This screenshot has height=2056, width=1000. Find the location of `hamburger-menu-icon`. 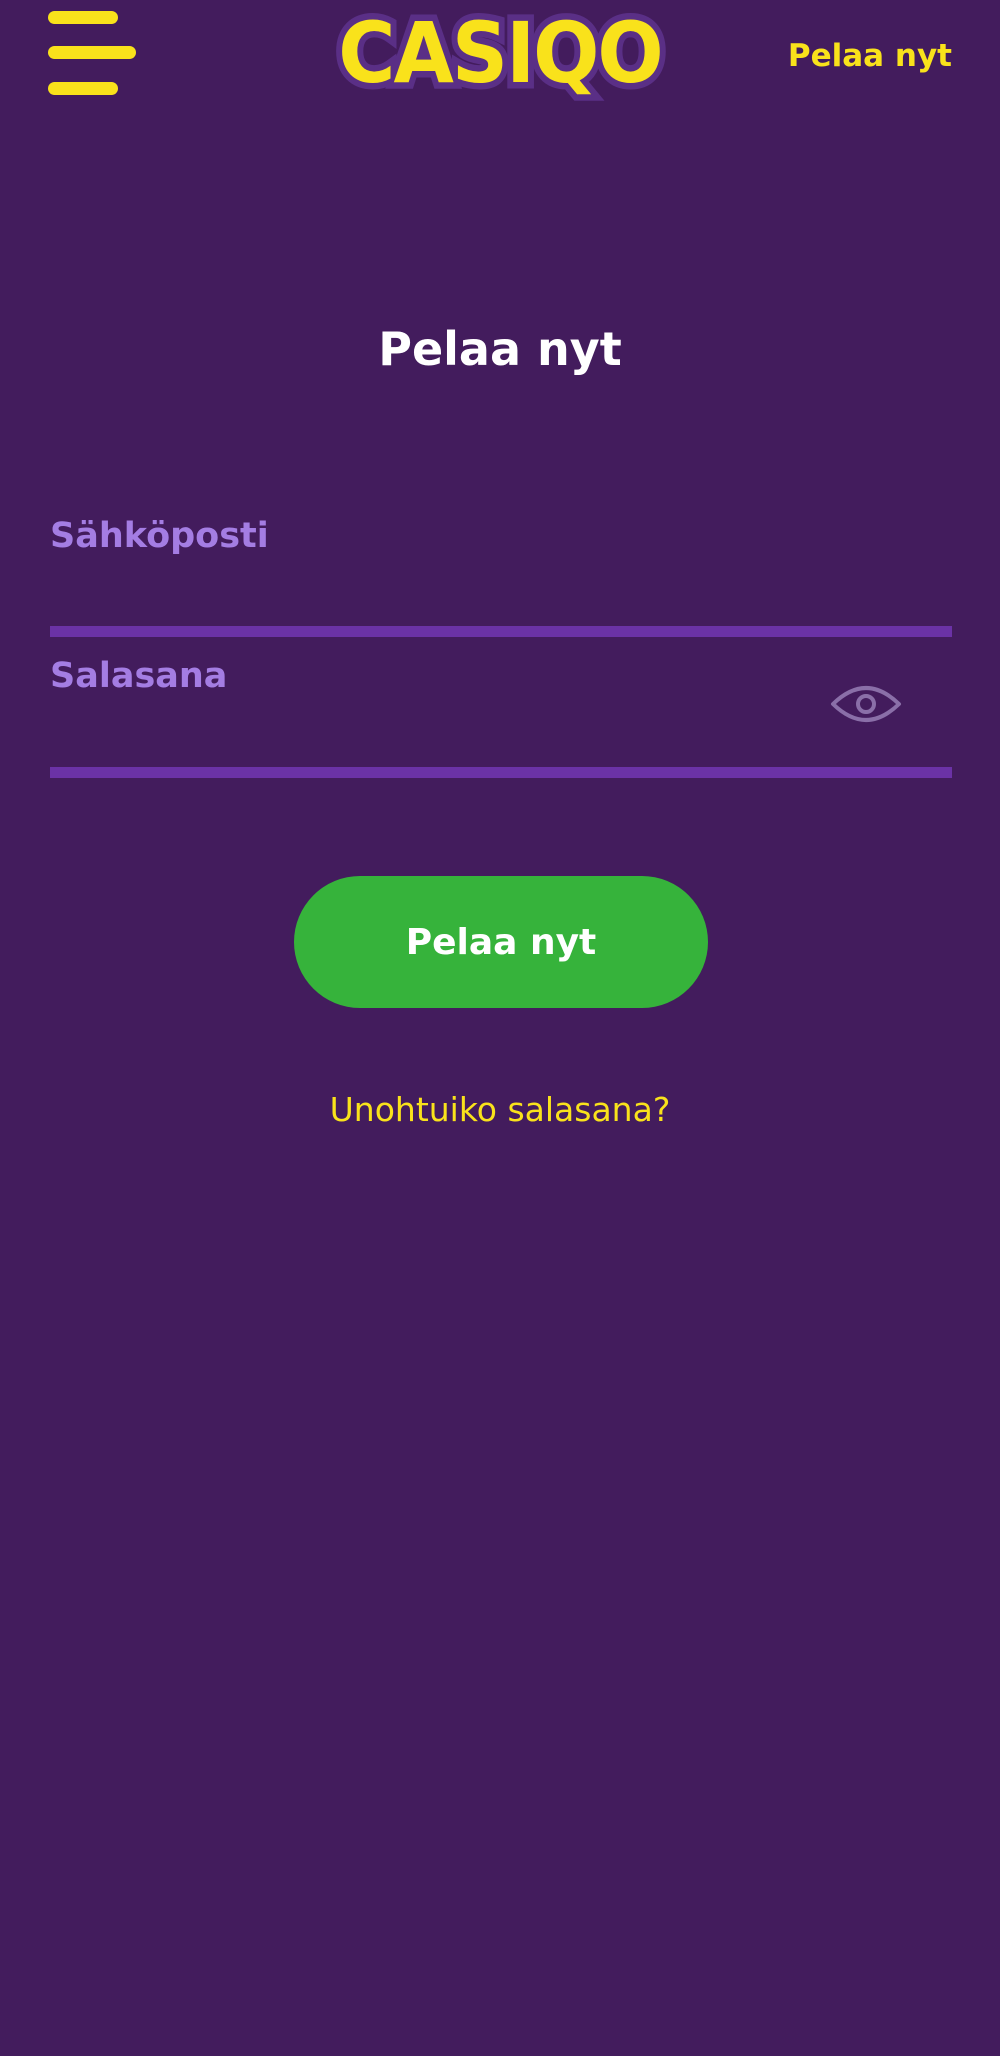

hamburger-menu-icon is located at coordinates (93, 53).